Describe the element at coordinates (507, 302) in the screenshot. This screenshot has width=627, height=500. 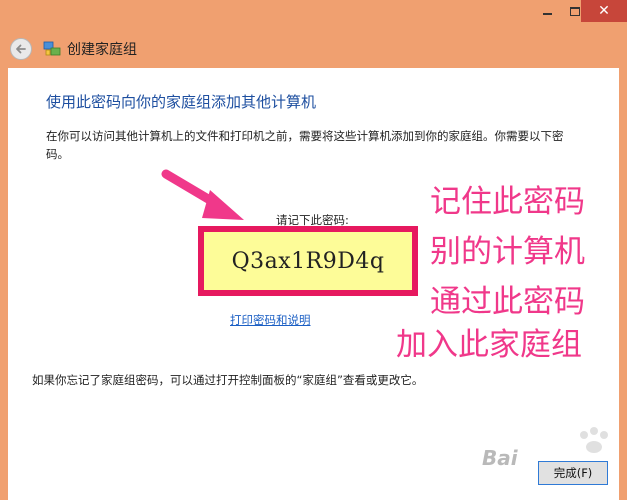
I see `annotation-line-3: 通过此密码` at that location.